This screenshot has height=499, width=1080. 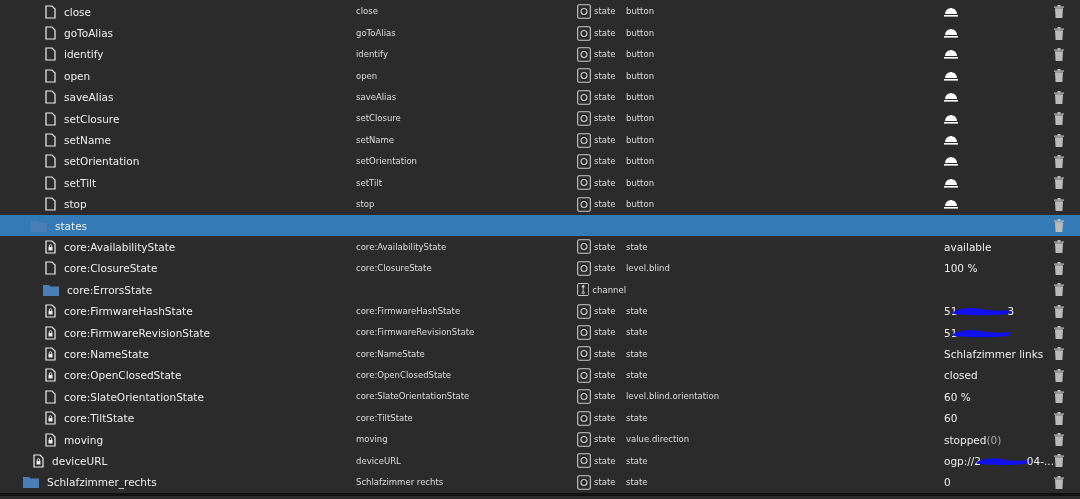 What do you see at coordinates (394, 268) in the screenshot?
I see `object-id: core:ClosureState` at bounding box center [394, 268].